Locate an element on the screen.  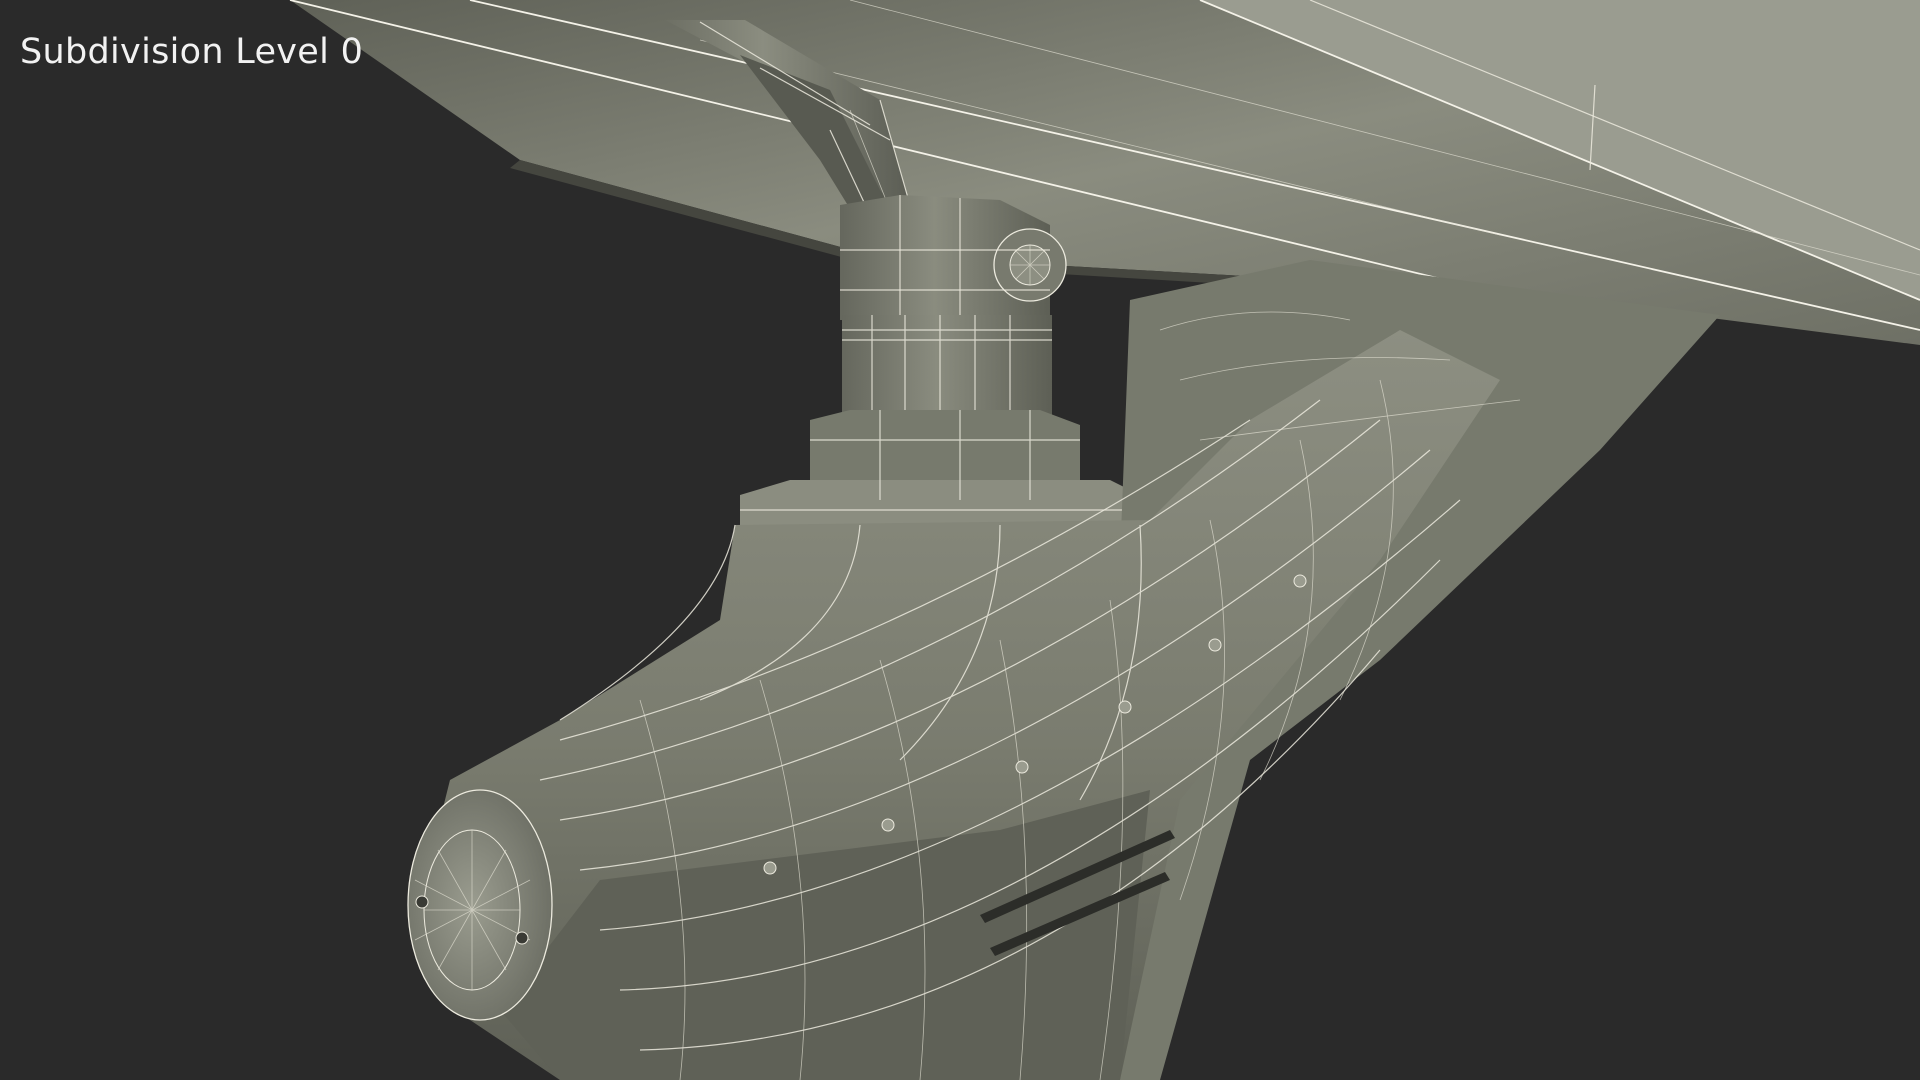
octagonal-collar is located at coordinates (945, 467).